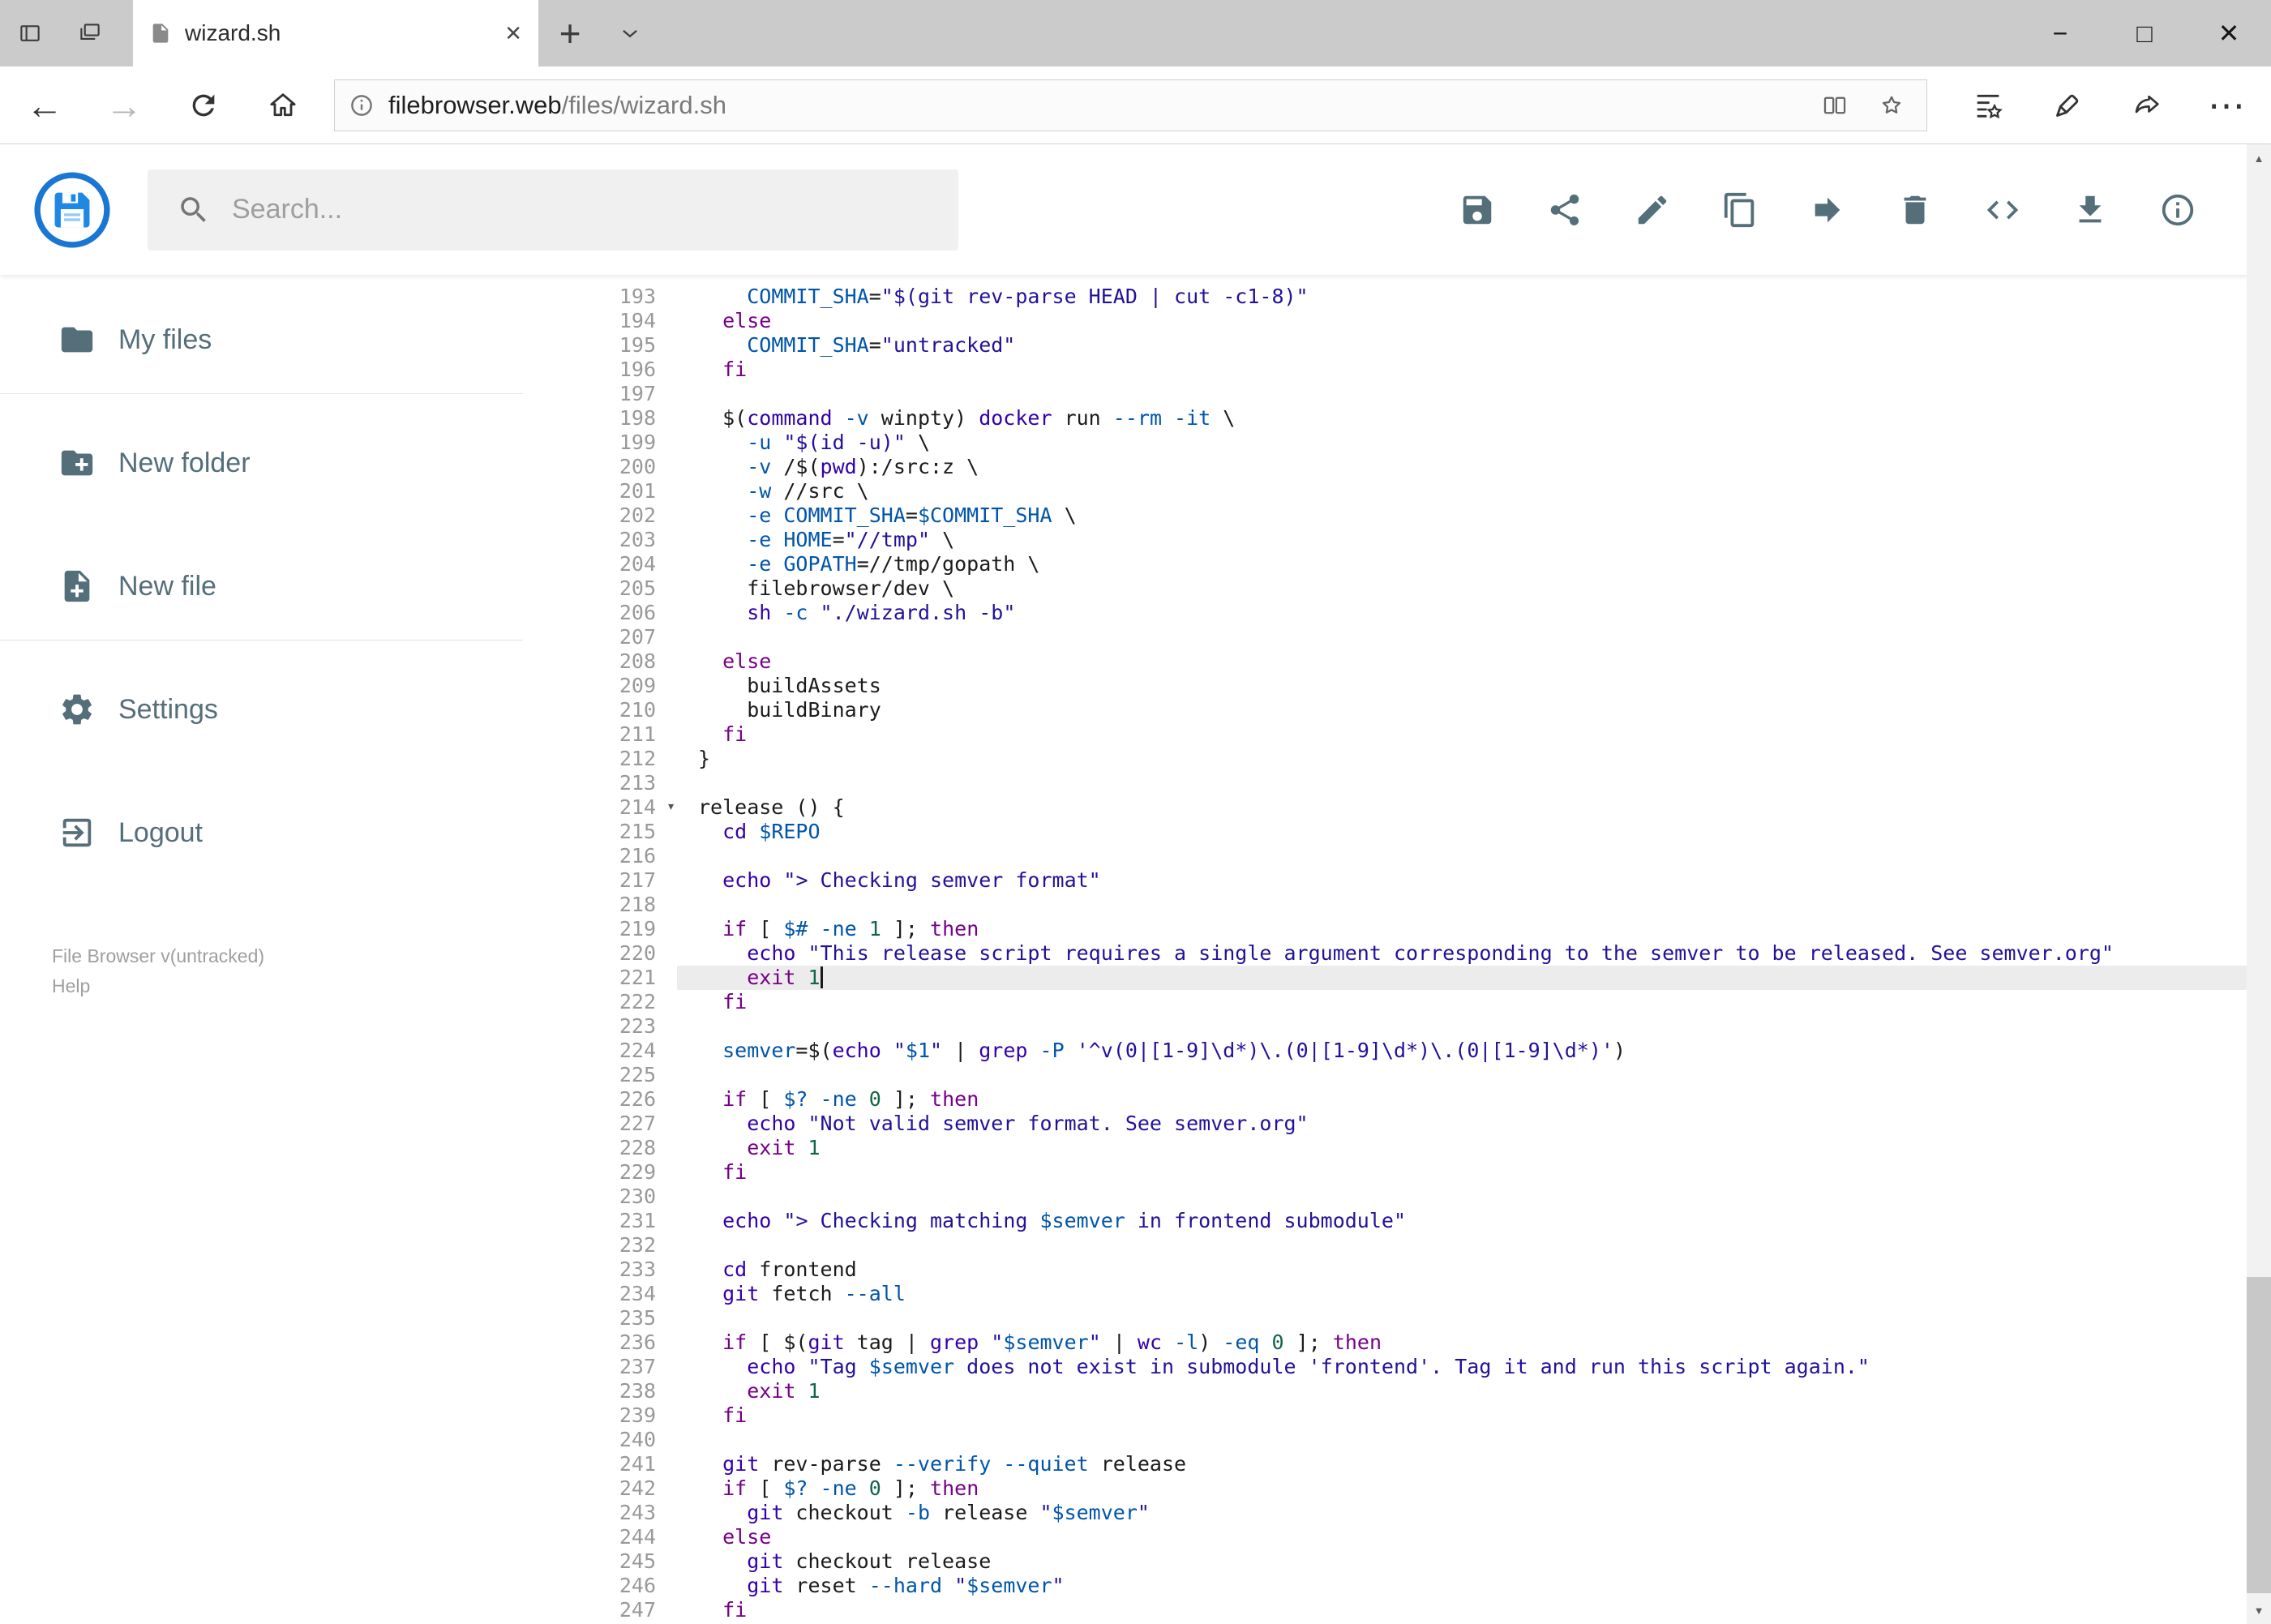 This screenshot has width=2271, height=1624. What do you see at coordinates (600, 1367) in the screenshot?
I see `line-number: 237` at bounding box center [600, 1367].